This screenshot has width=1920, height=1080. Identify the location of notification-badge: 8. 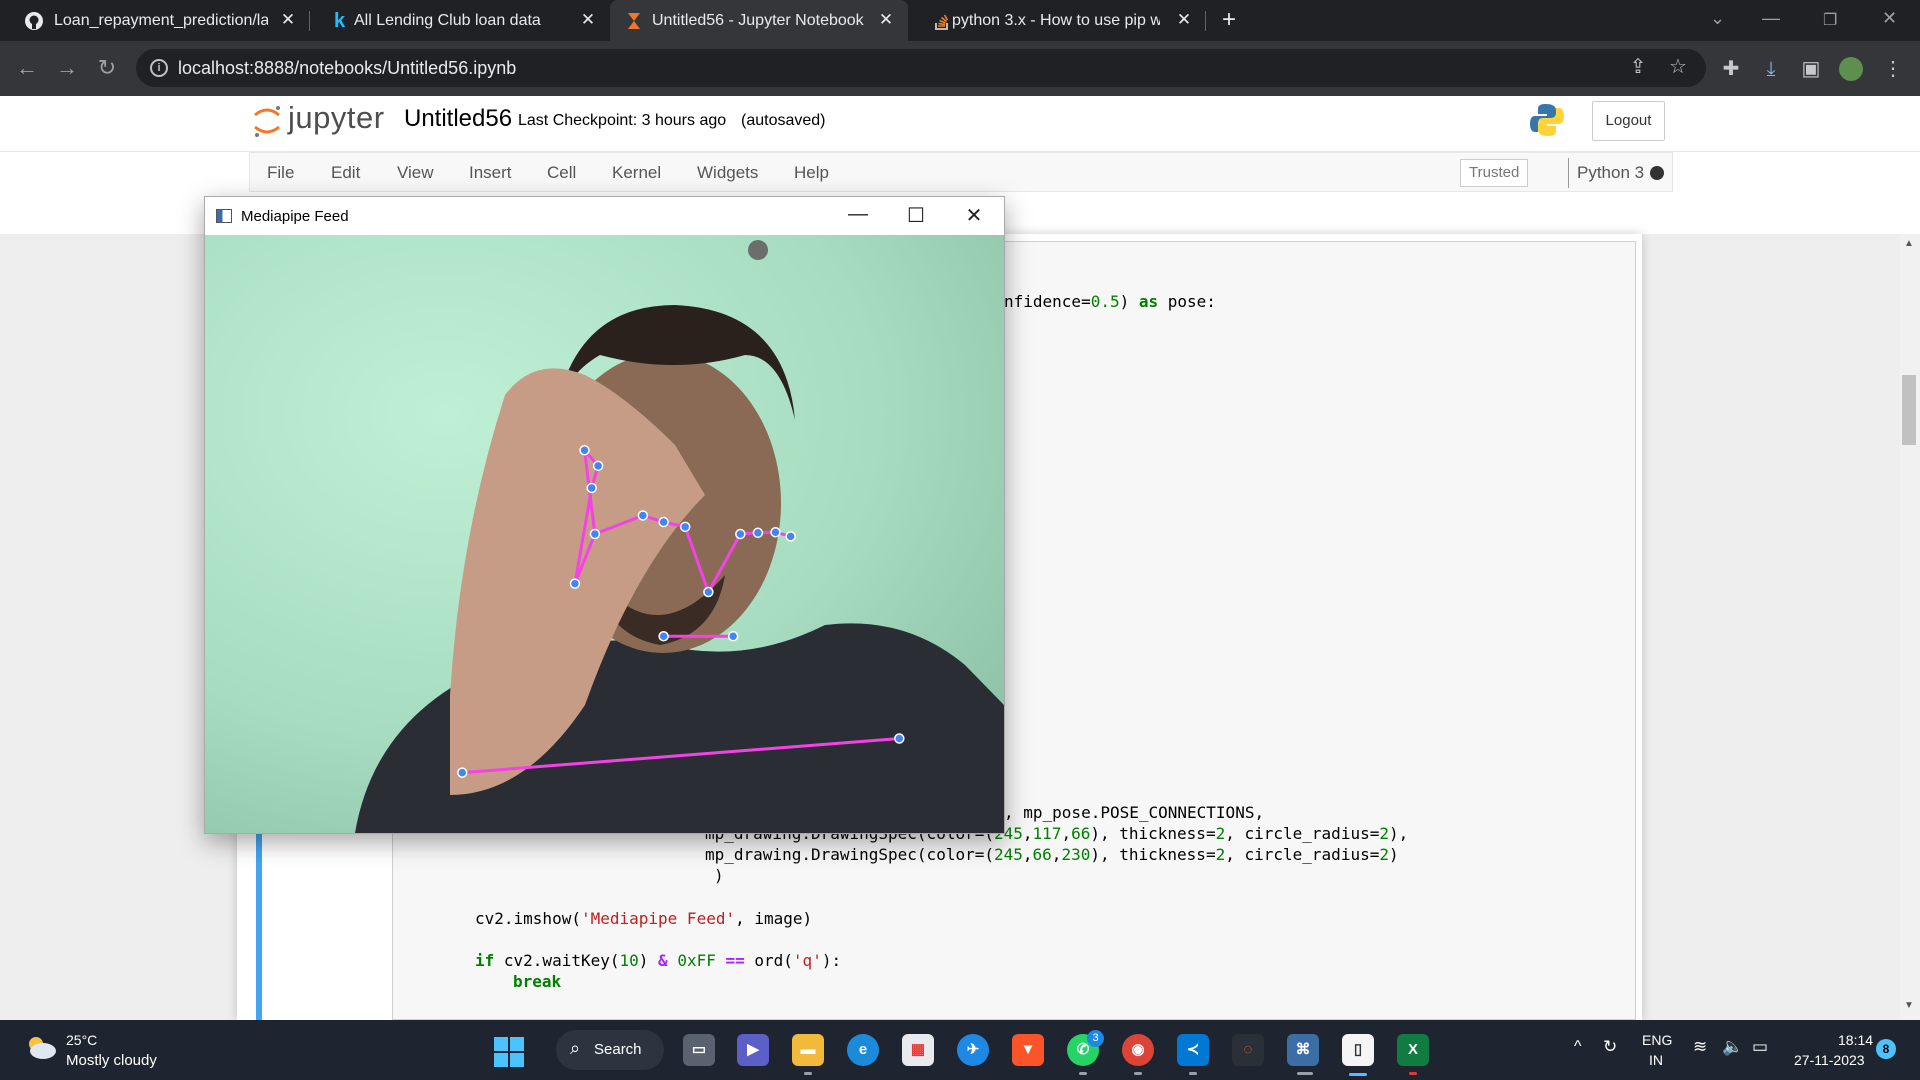
(1886, 1049).